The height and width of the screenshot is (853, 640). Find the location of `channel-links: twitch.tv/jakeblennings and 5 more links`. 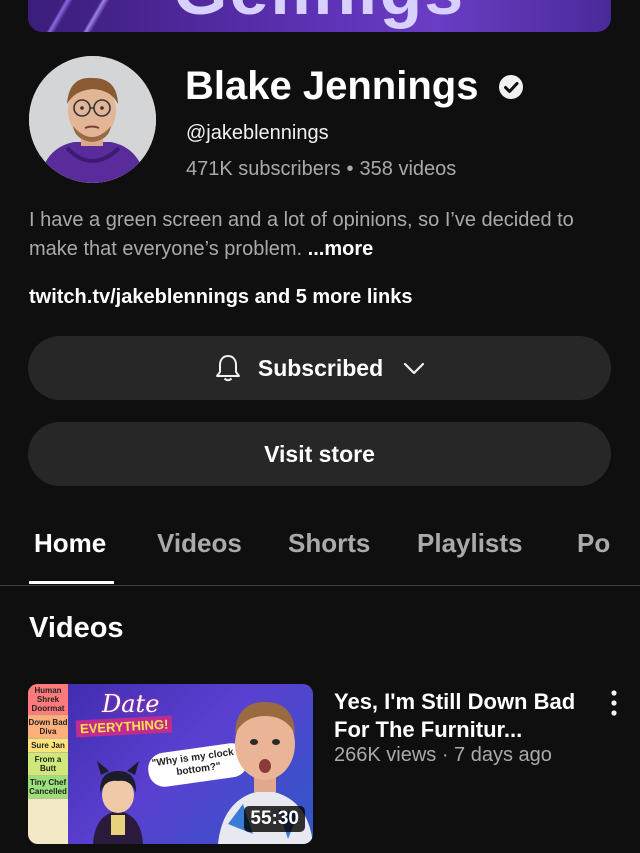

channel-links: twitch.tv/jakeblennings and 5 more links is located at coordinates (220, 297).